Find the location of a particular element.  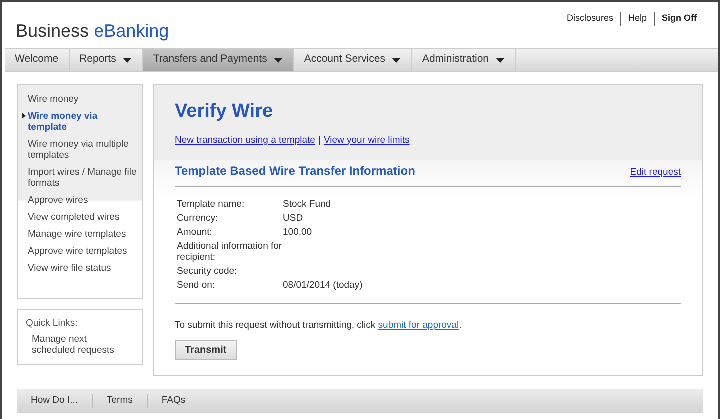

edit-request-link: Edit request is located at coordinates (655, 173).